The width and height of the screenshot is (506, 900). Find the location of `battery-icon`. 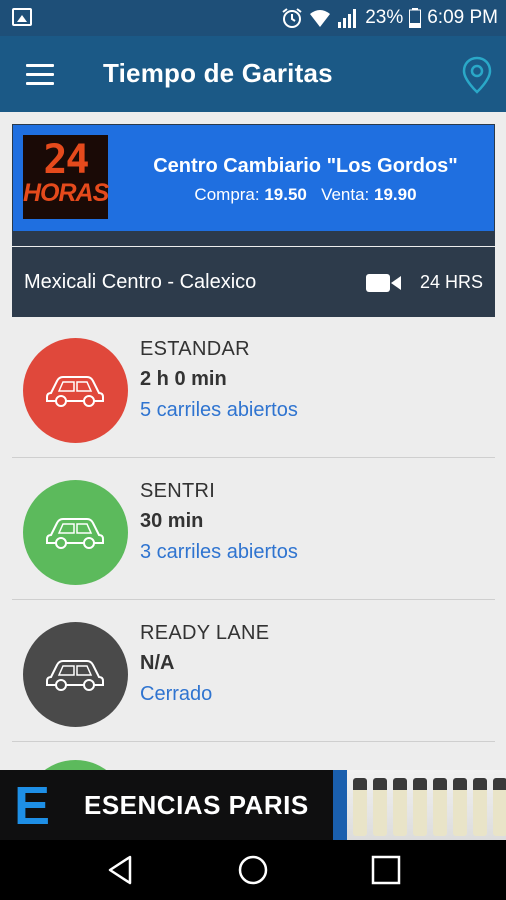

battery-icon is located at coordinates (415, 18).